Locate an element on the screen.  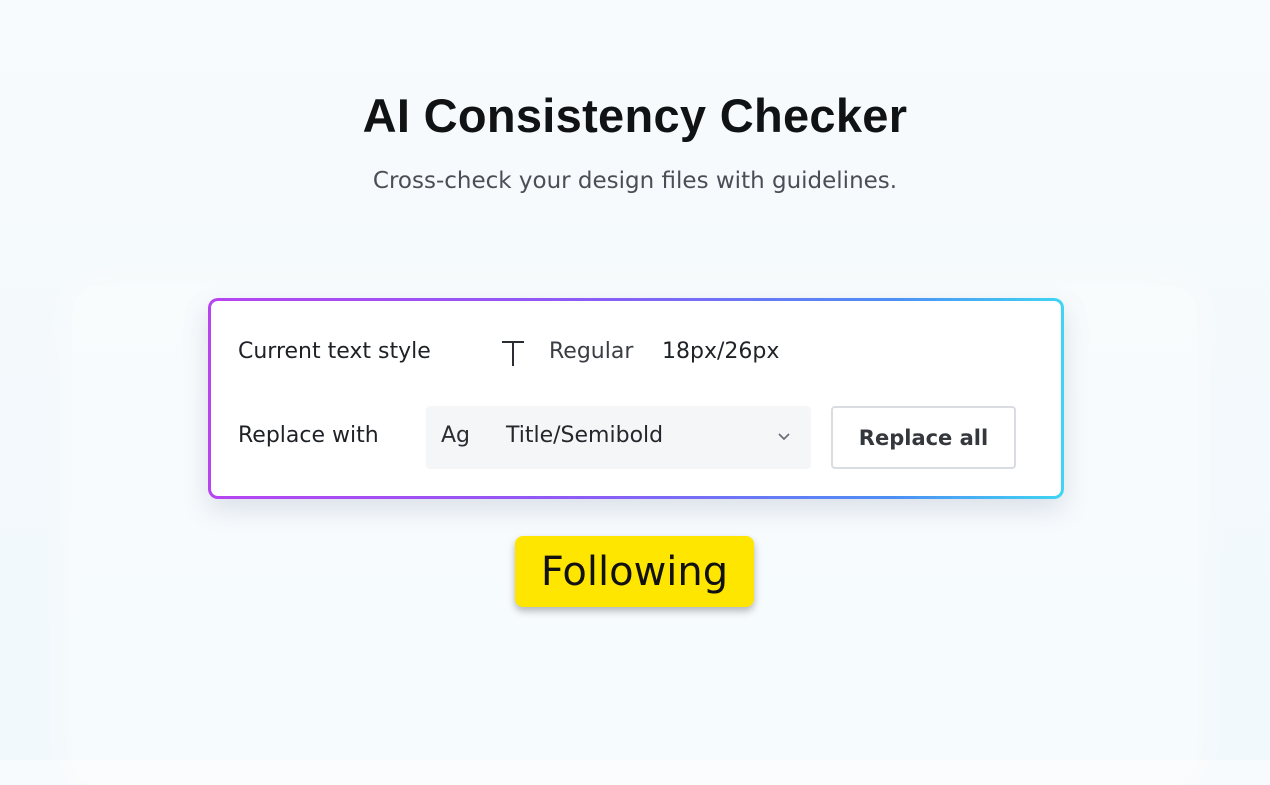
chevron-down-icon is located at coordinates (784, 437).